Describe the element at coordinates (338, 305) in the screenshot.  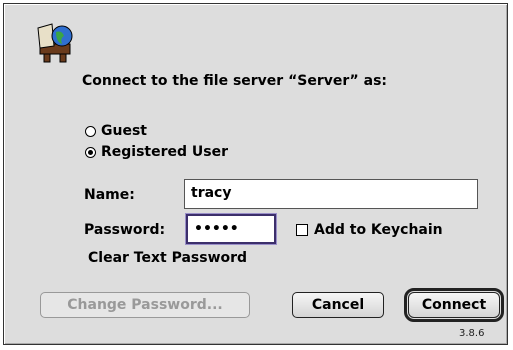
I see `cancel-button: Cancel` at that location.